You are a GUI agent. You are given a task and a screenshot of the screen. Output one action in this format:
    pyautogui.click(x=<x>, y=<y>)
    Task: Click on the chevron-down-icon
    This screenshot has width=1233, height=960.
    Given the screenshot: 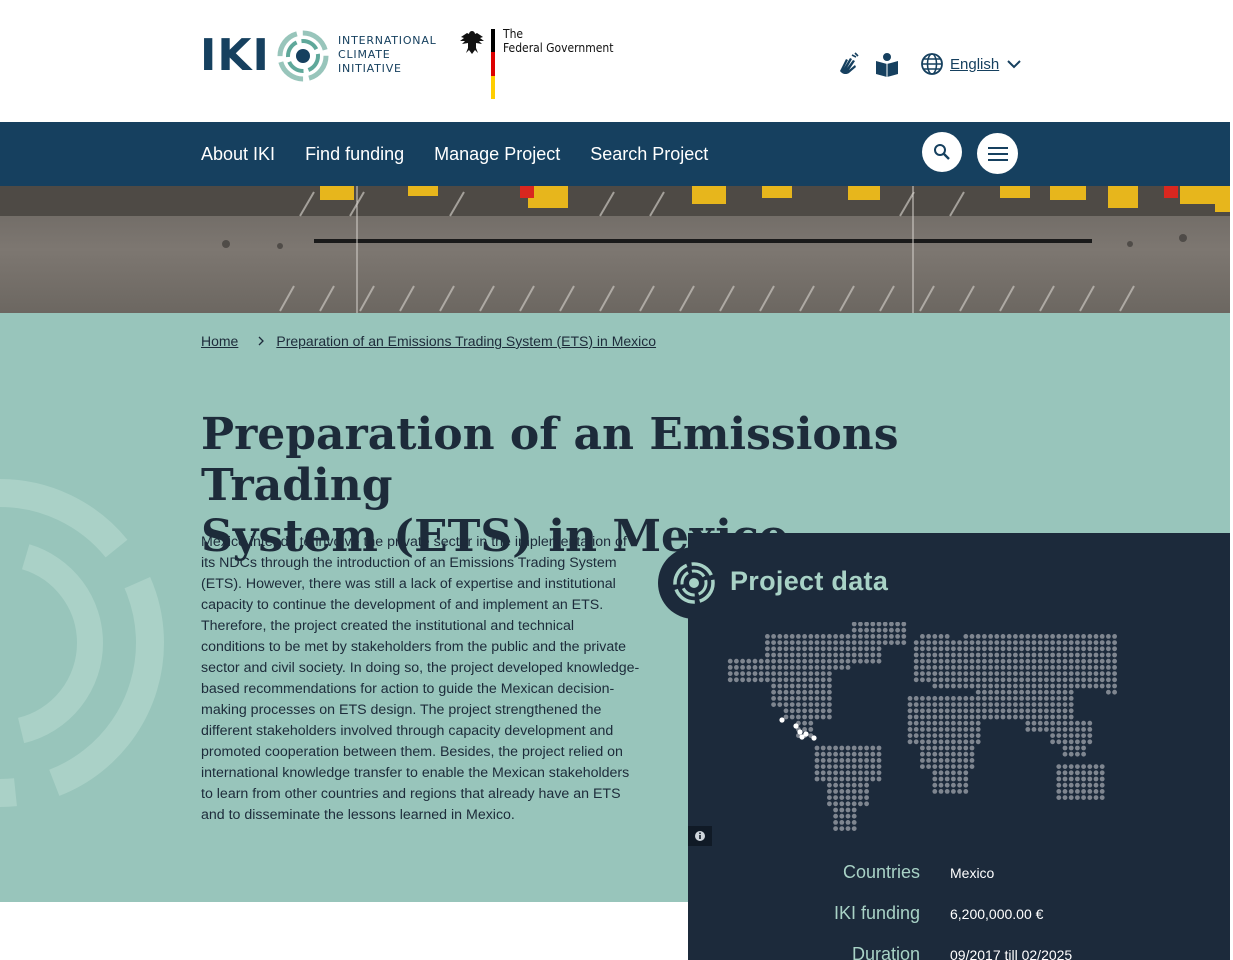 What is the action you would take?
    pyautogui.click(x=1014, y=64)
    